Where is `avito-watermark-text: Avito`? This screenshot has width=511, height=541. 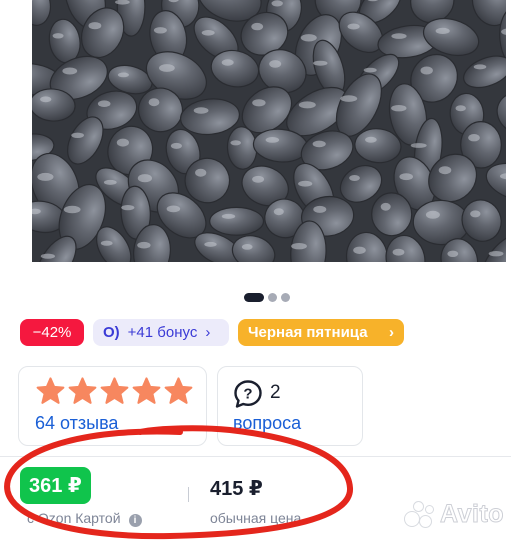
avito-watermark-text: Avito is located at coordinates (472, 514).